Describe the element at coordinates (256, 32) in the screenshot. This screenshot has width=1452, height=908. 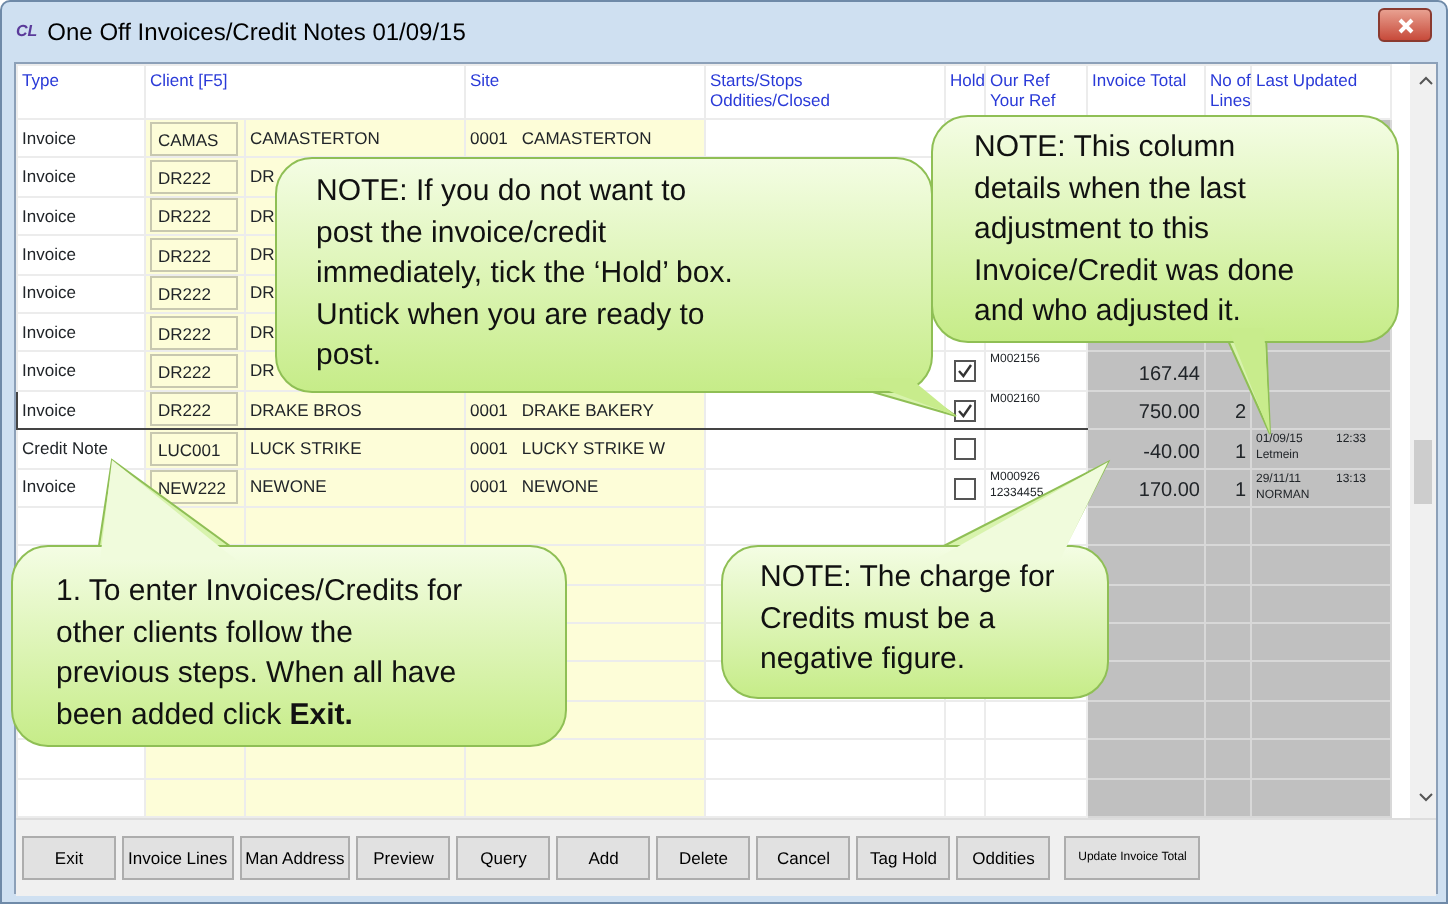
I see `window-title: One Off Invoices/Credit Notes 01/09/15` at that location.